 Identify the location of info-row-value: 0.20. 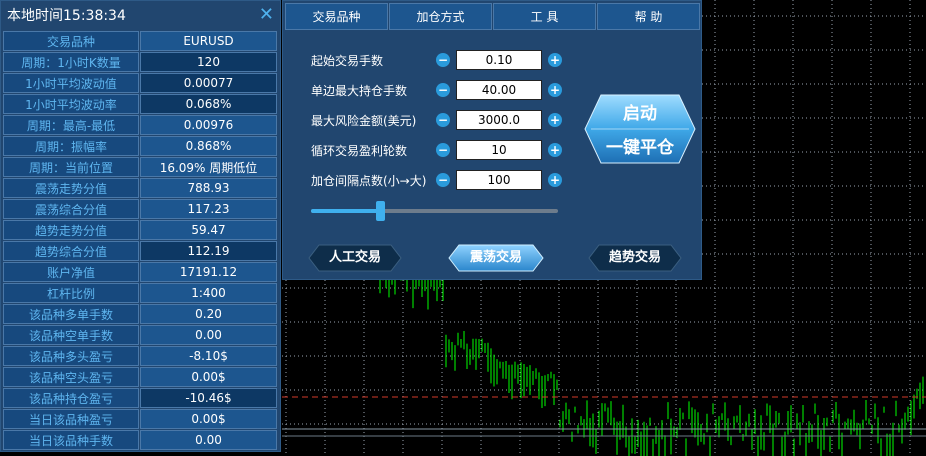
(208, 314).